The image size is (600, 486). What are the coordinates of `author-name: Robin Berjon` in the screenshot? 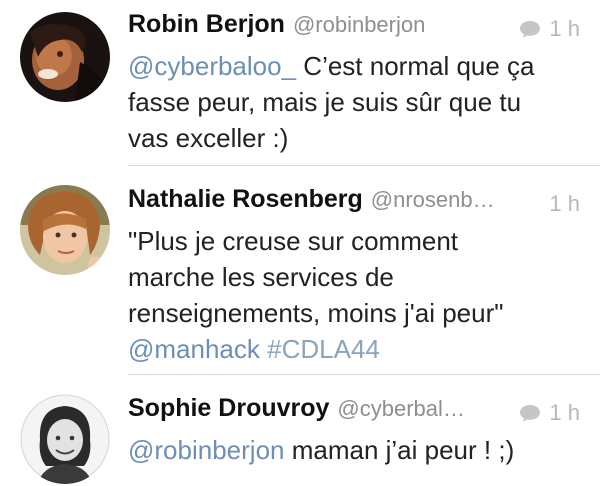 It's located at (206, 24).